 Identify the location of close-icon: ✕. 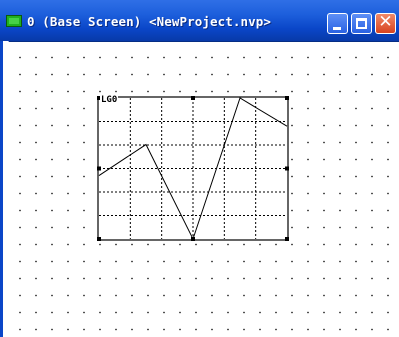
(385, 22).